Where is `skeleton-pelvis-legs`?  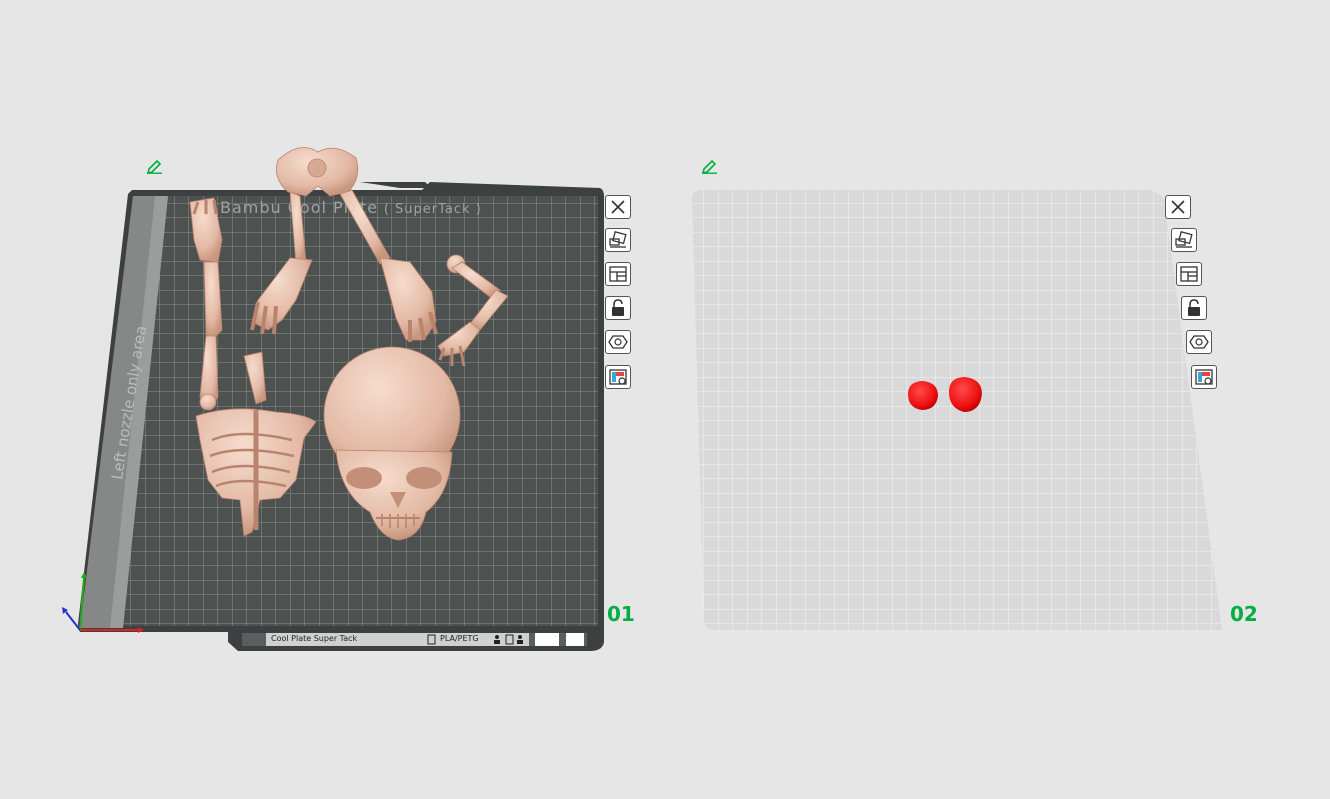 skeleton-pelvis-legs is located at coordinates (344, 245).